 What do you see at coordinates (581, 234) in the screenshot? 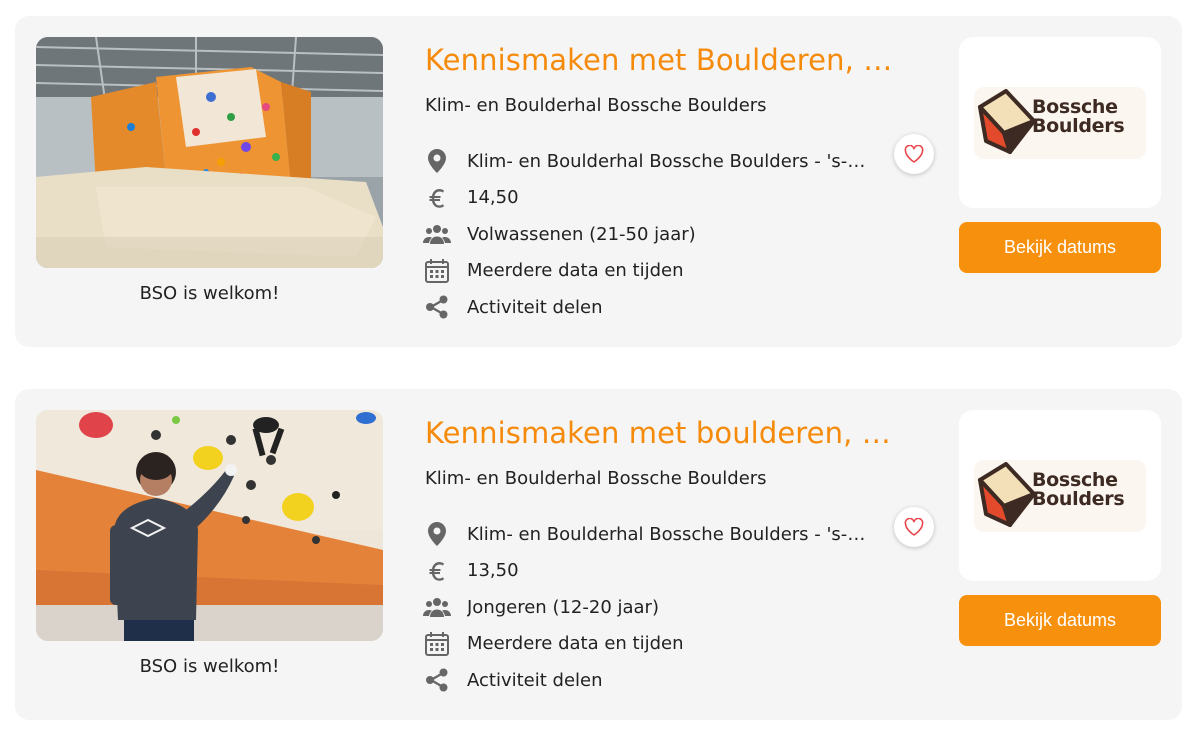
I see `audience-text: Volwassenen (21-50 jaar)` at bounding box center [581, 234].